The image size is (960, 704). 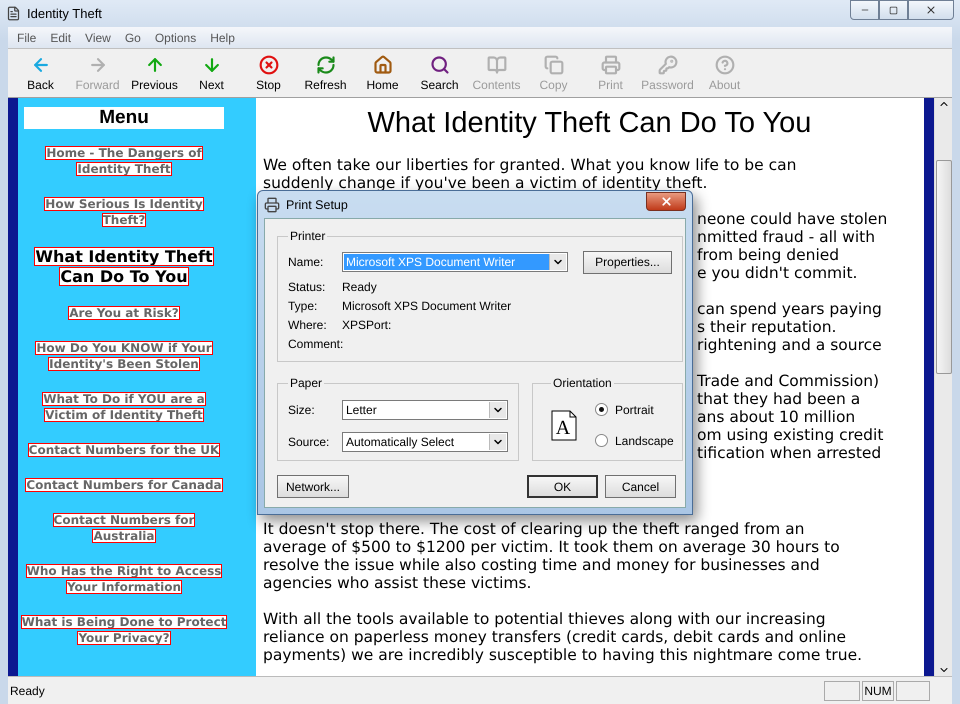 I want to click on radio-option: Portrait, so click(x=634, y=409).